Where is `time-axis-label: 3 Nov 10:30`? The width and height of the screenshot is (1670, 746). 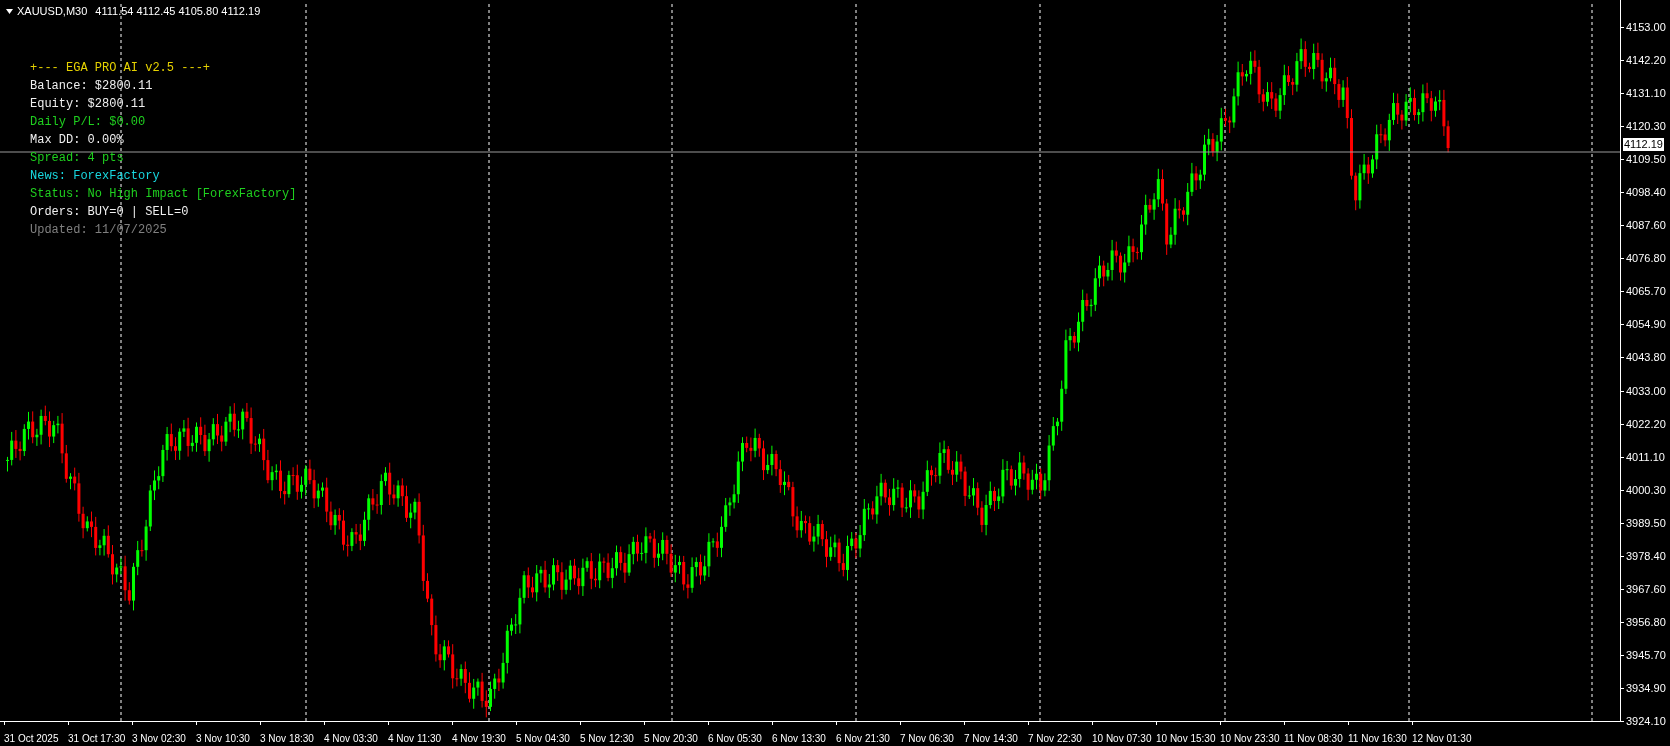
time-axis-label: 3 Nov 10:30 is located at coordinates (223, 738).